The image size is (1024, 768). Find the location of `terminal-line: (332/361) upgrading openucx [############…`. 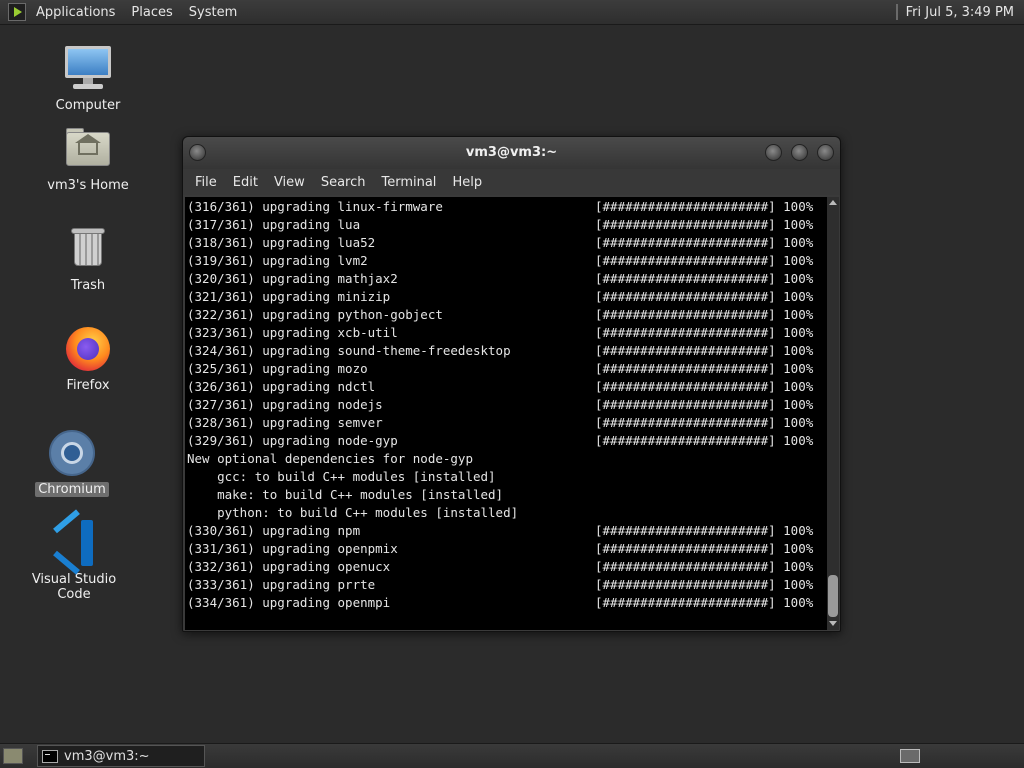

terminal-line: (332/361) upgrading openucx [############… is located at coordinates (500, 566).